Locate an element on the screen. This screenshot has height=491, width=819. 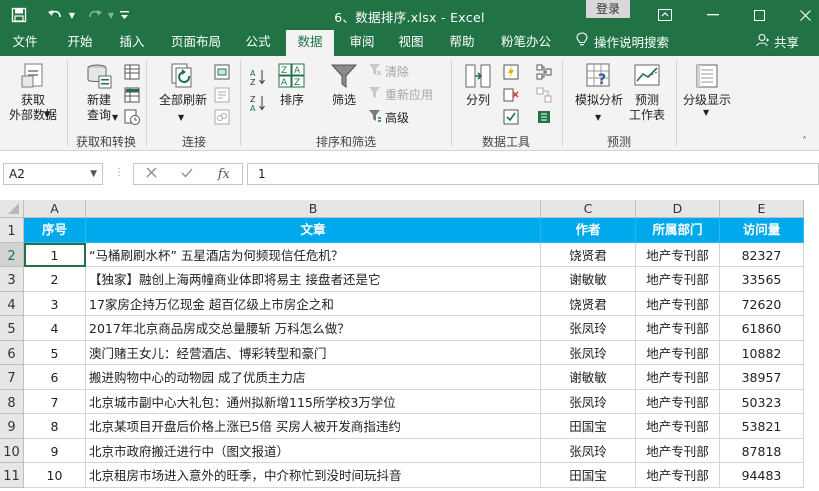
cell-visits: 50323 is located at coordinates (762, 401).